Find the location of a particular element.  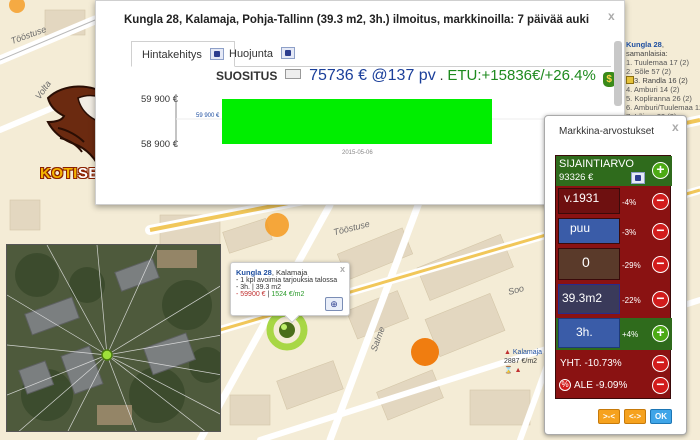

row-label: 3h. is located at coordinates (584, 332).